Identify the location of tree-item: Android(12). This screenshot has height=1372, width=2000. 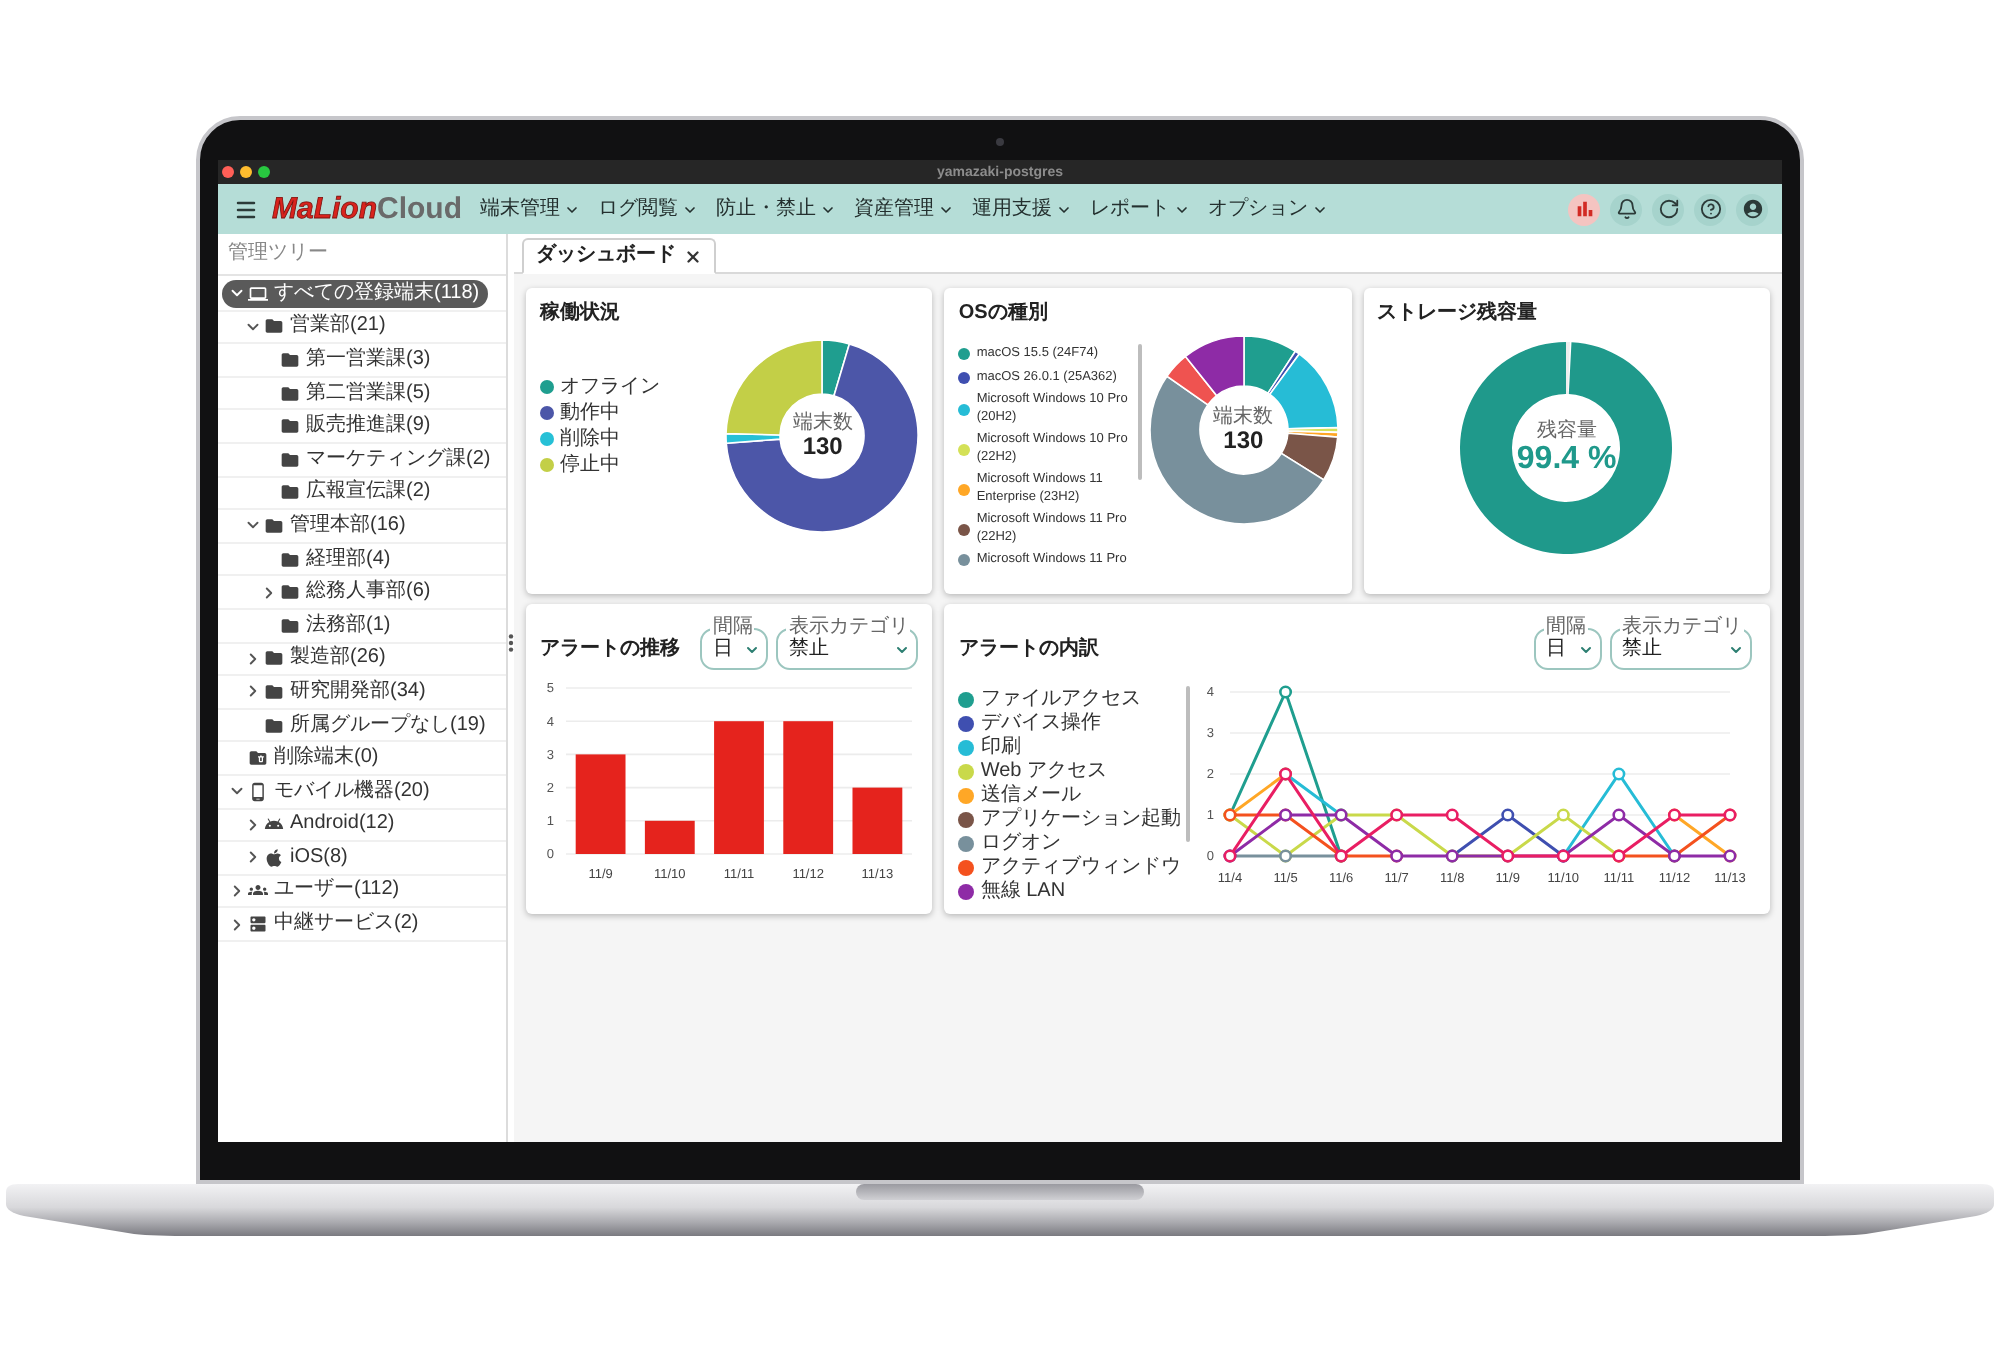
(319, 824).